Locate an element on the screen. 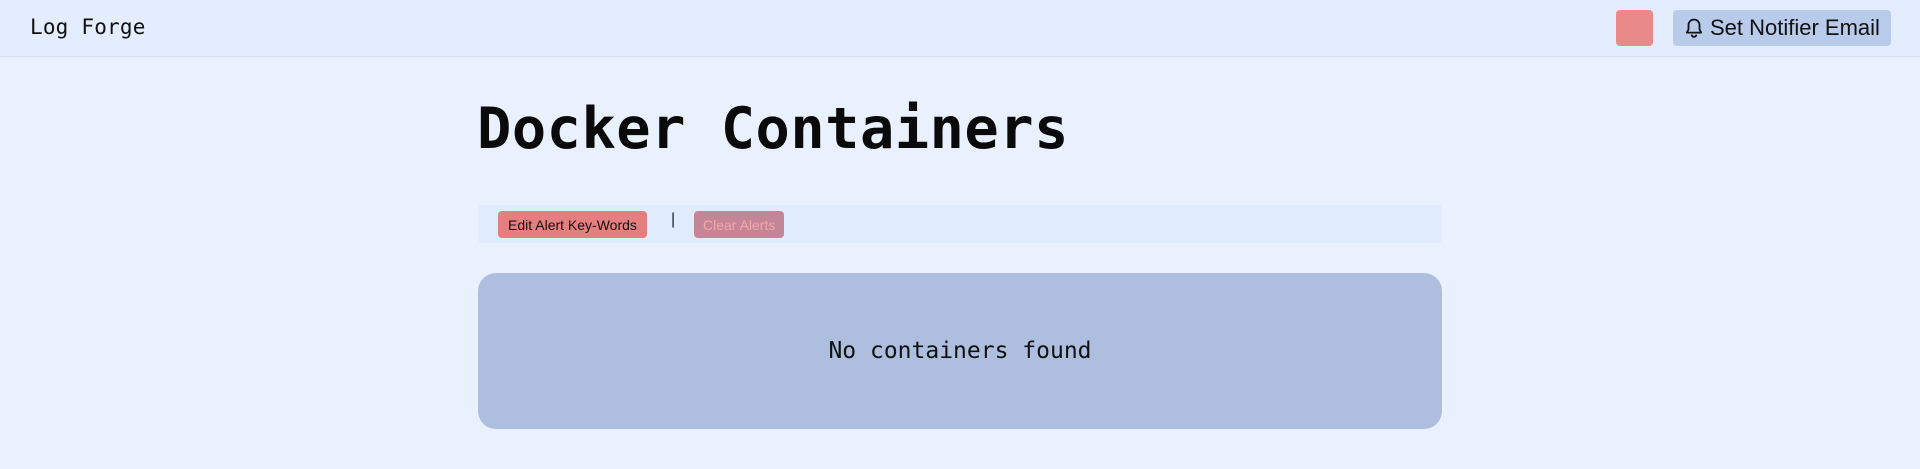 The image size is (1920, 469). bell-icon is located at coordinates (1694, 28).